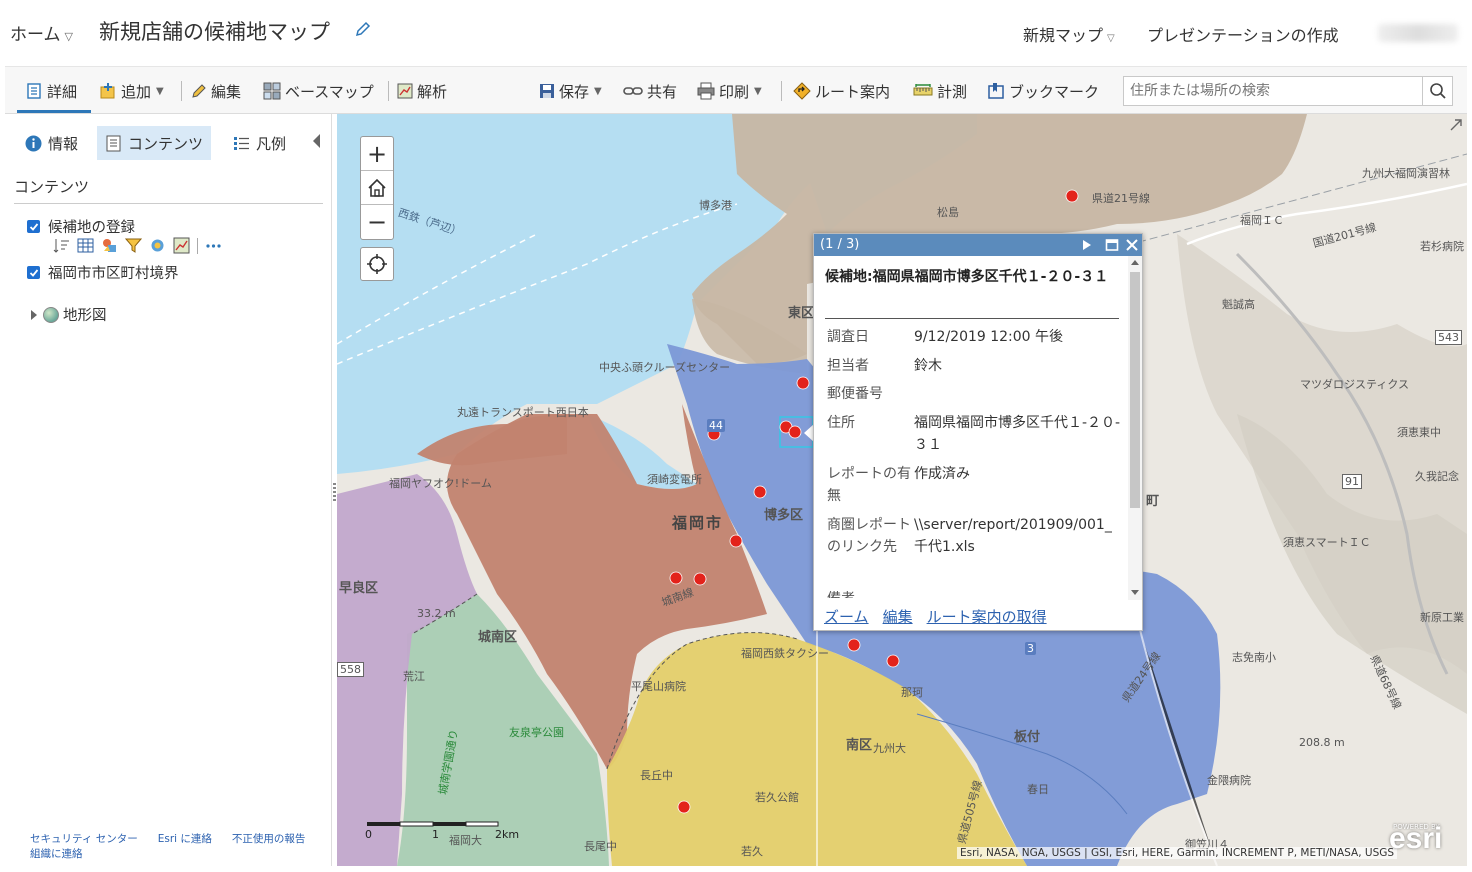 The width and height of the screenshot is (1472, 872). Describe the element at coordinates (729, 91) in the screenshot. I see `print-button: 印刷 ▼` at that location.